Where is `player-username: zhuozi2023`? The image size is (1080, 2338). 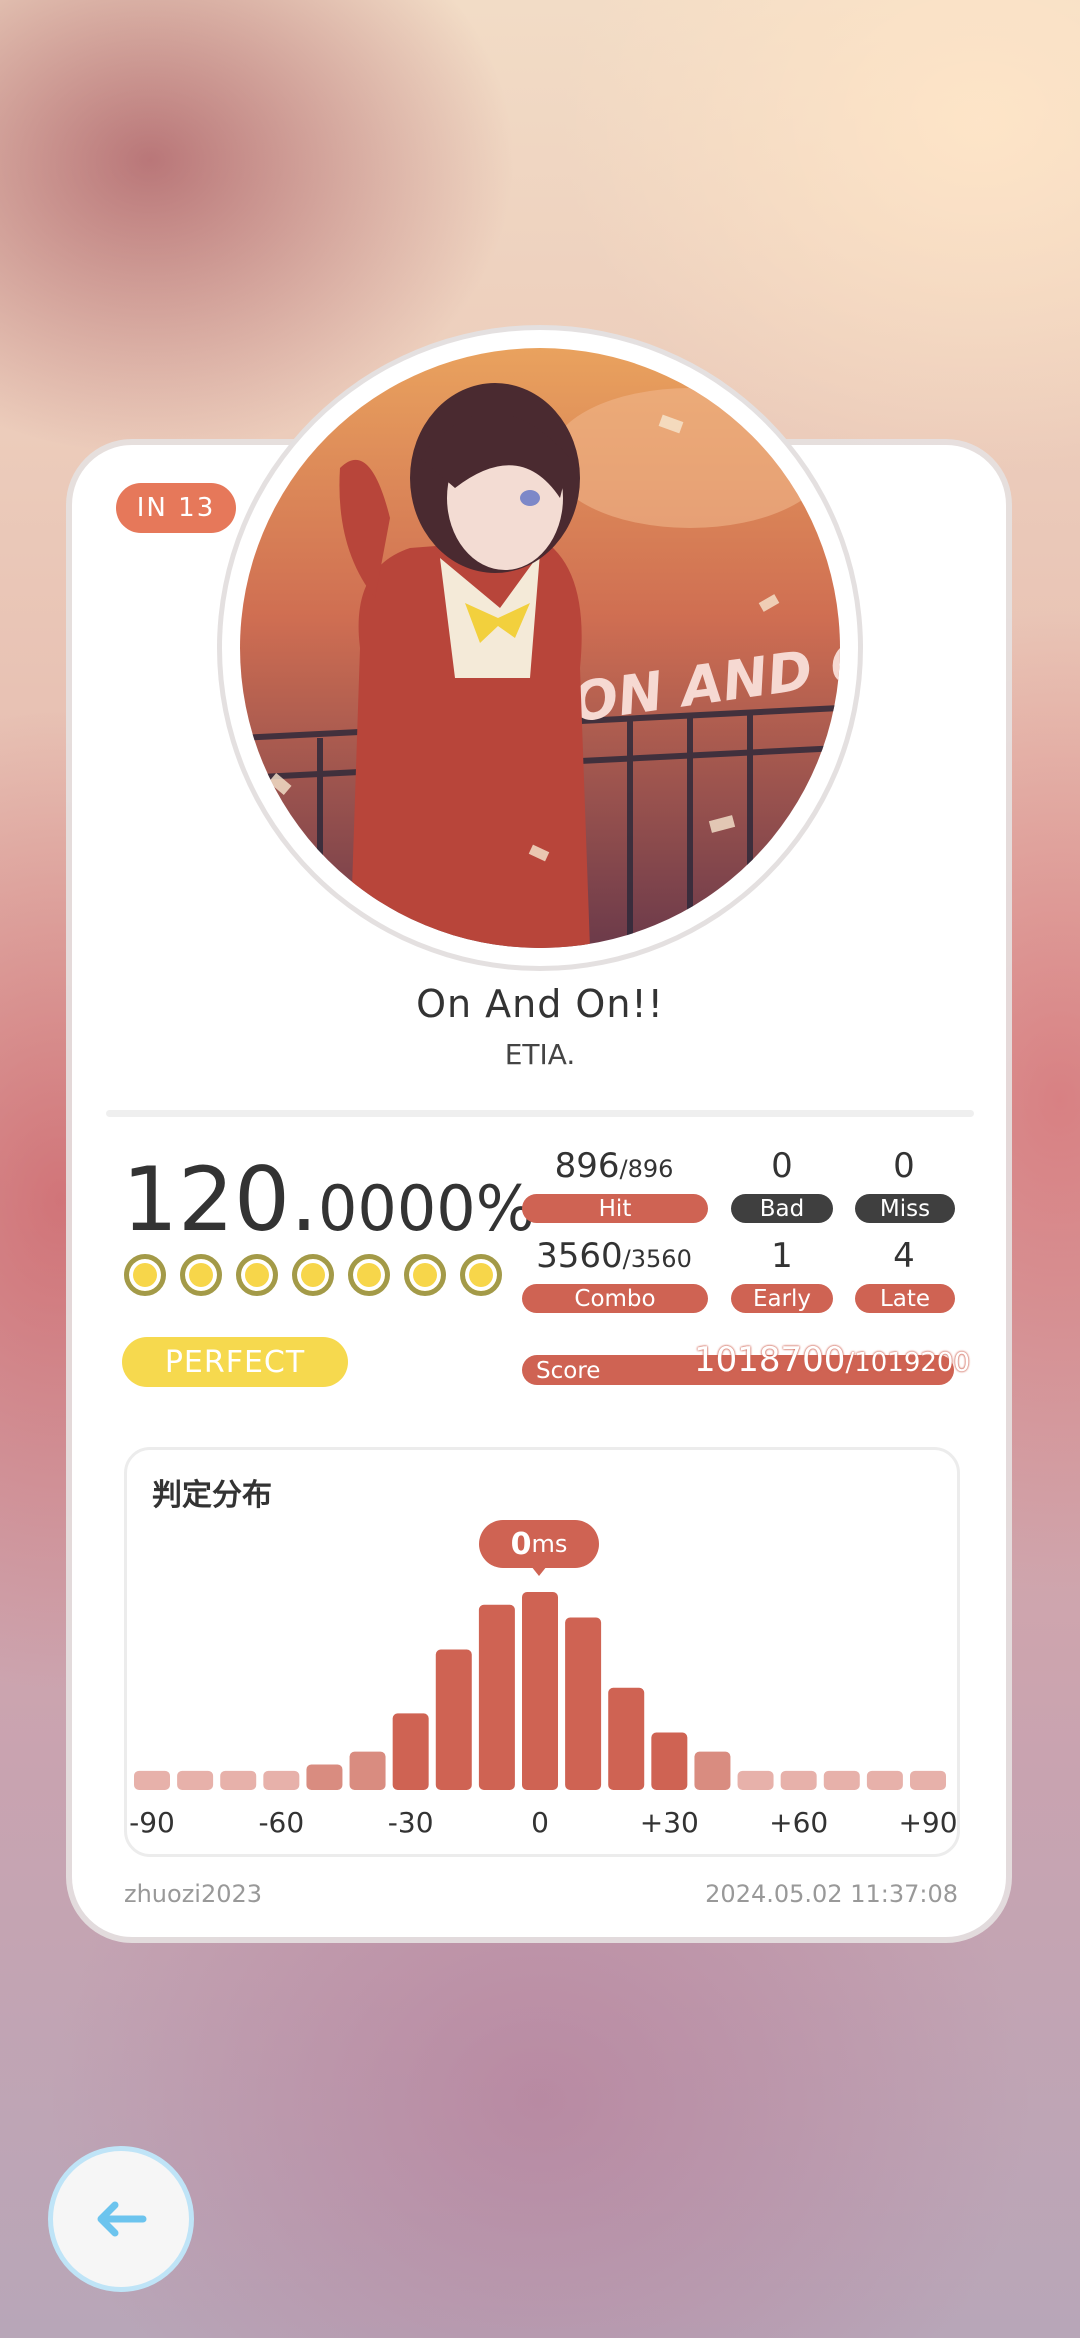
player-username: zhuozi2023 is located at coordinates (193, 1894).